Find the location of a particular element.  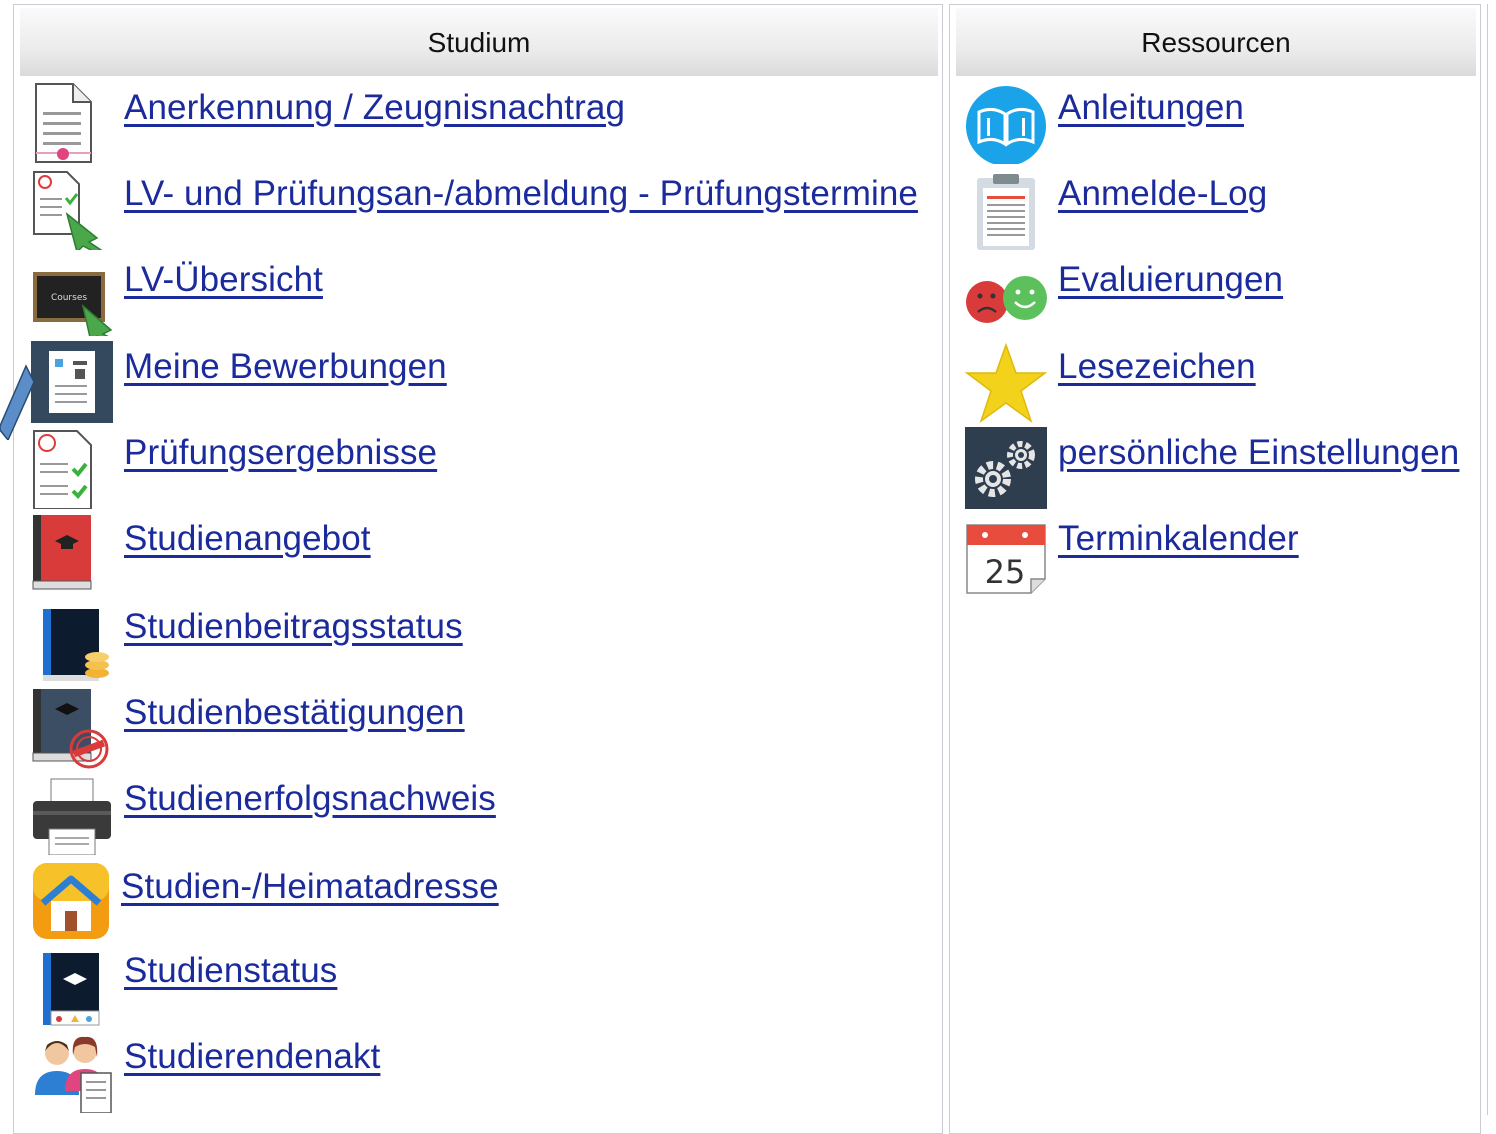

menu-item-heimatadresse: Studien-/Heimatadresse is located at coordinates (478, 898).